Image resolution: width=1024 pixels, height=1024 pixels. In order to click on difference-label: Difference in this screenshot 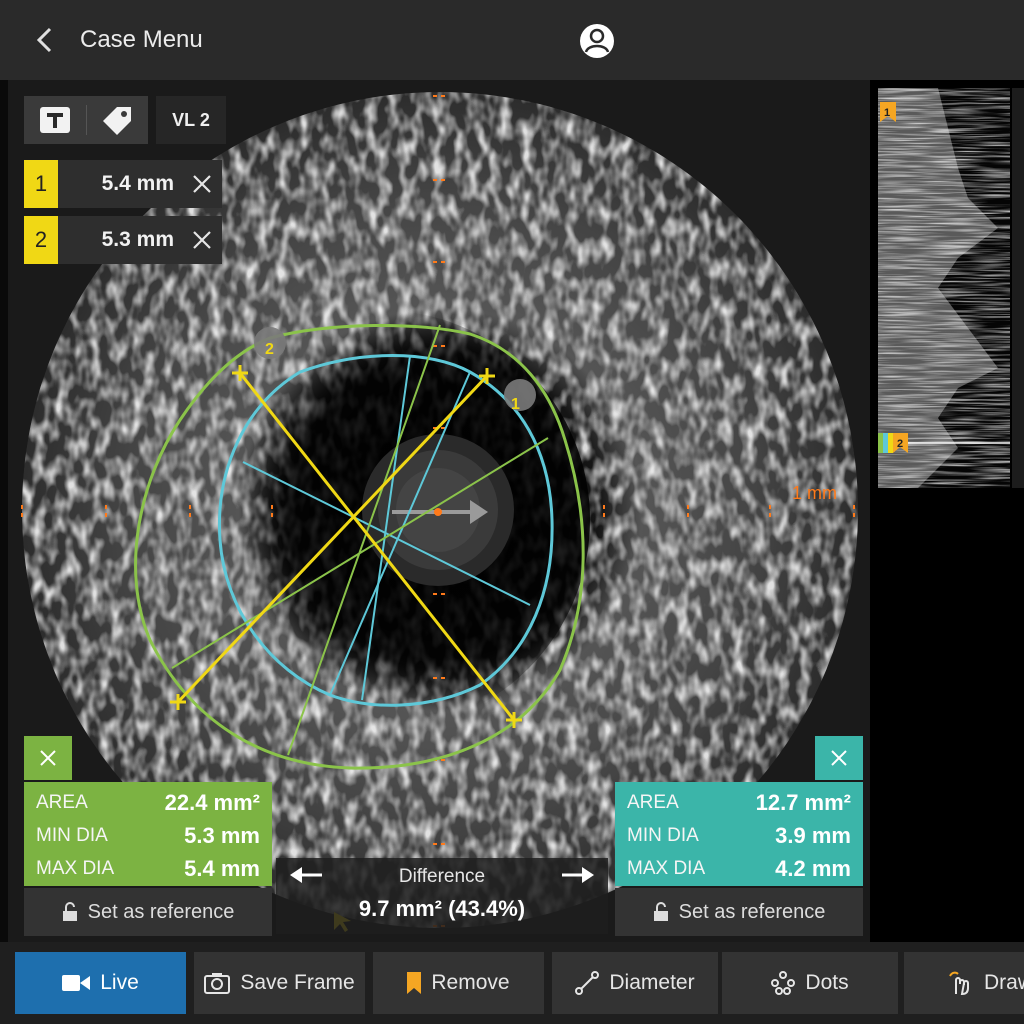, I will do `click(442, 876)`.